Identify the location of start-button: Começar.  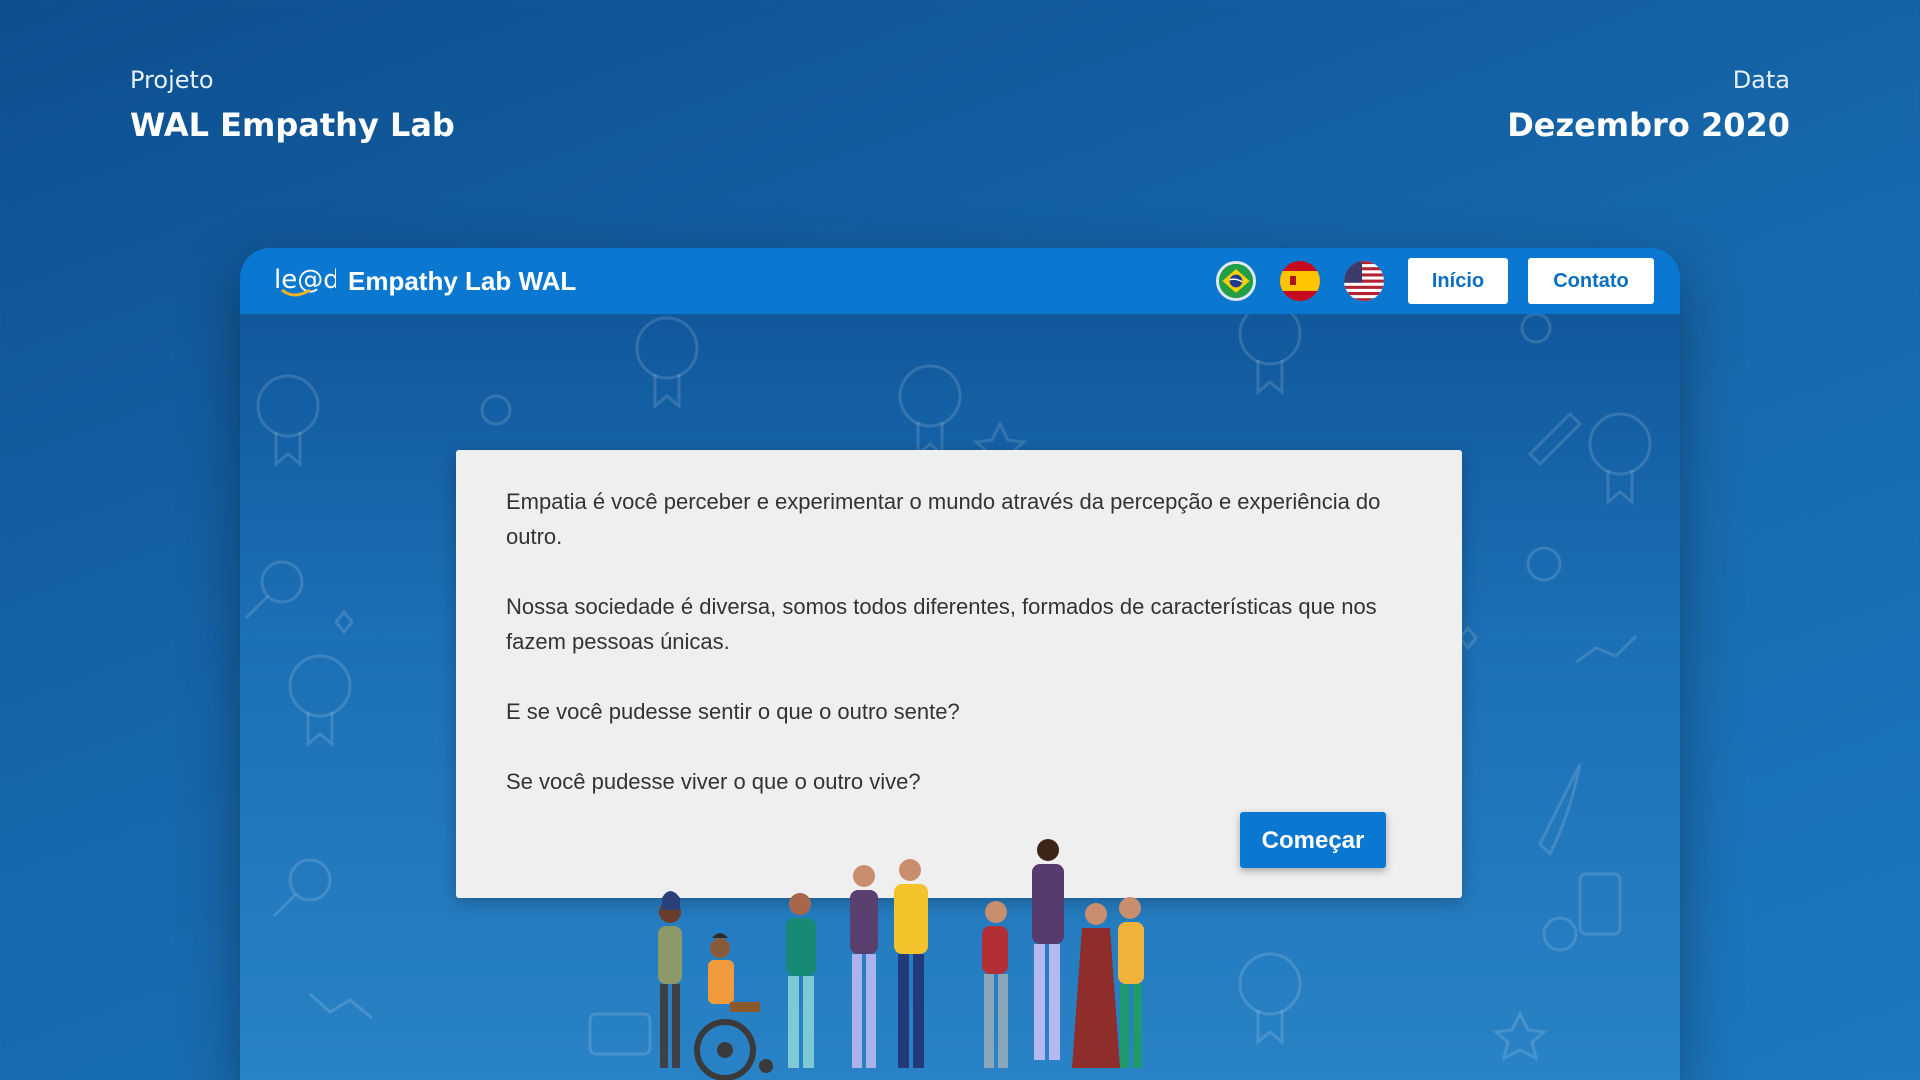
(1313, 840).